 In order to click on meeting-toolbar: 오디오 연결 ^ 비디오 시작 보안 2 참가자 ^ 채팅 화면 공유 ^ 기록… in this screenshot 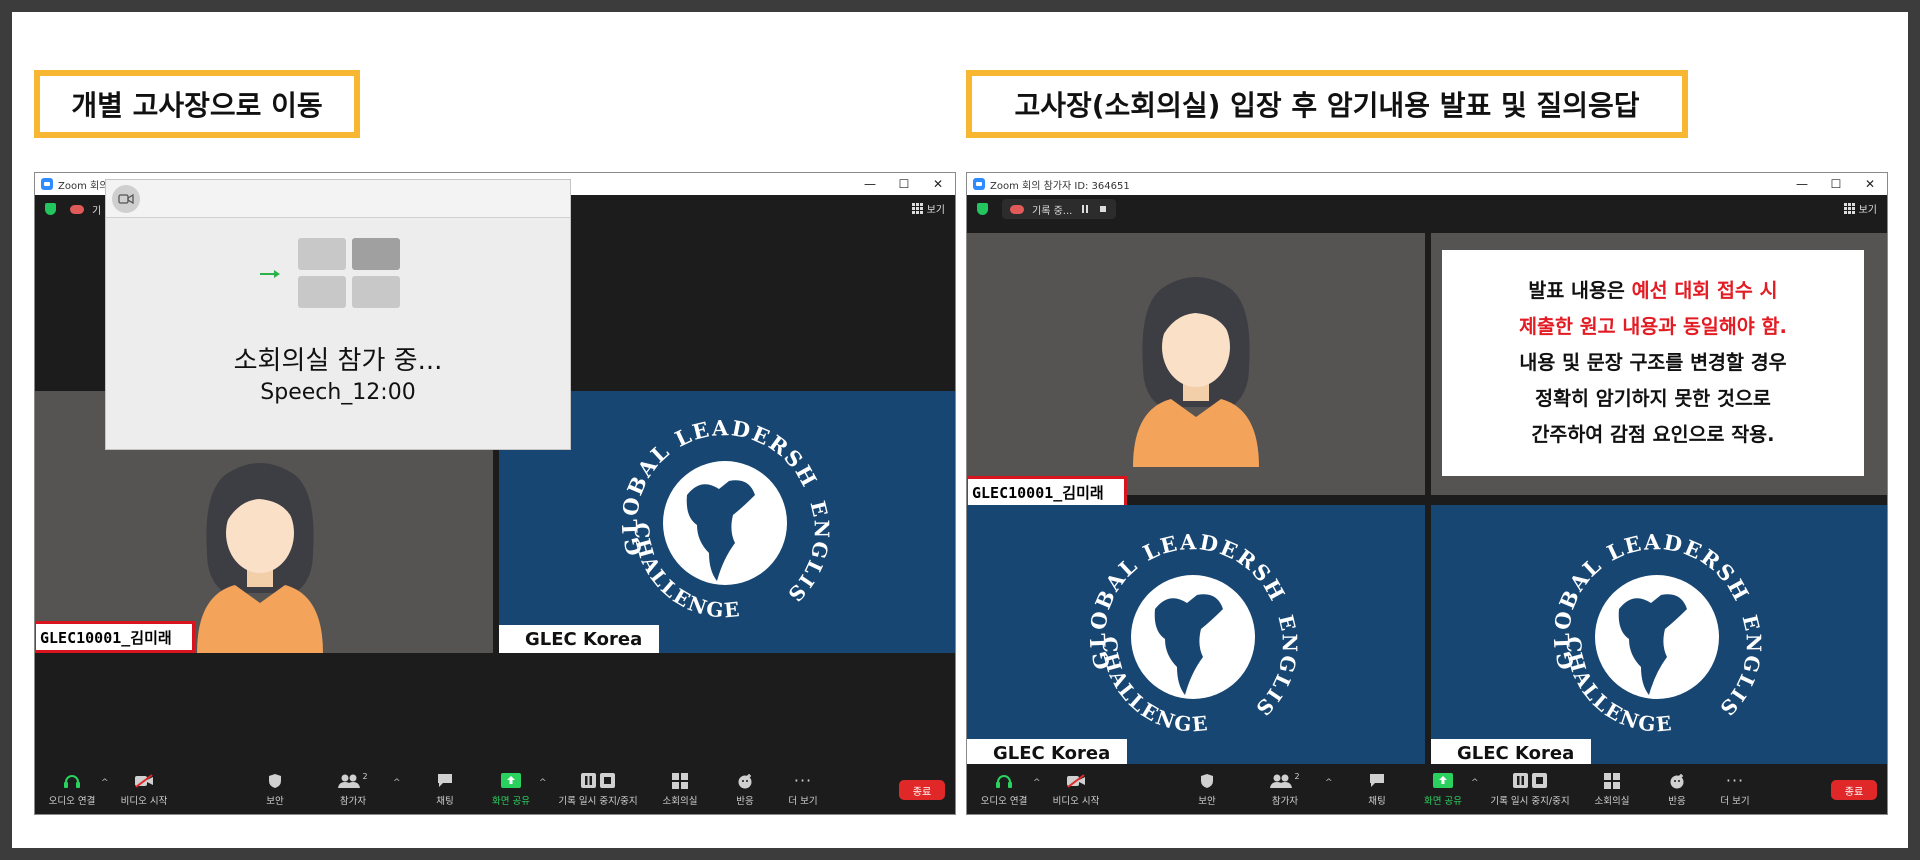, I will do `click(1427, 789)`.